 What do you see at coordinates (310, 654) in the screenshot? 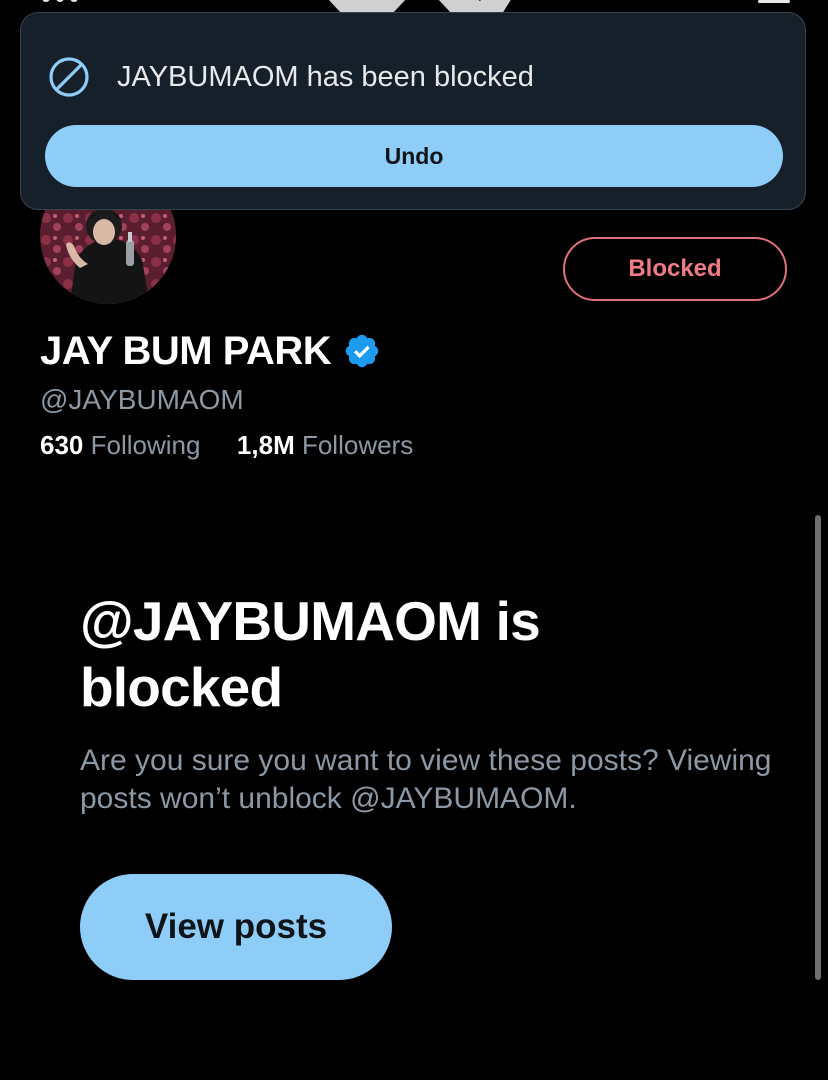
I see `blocked-title: @JAYBUMAOM is blocked` at bounding box center [310, 654].